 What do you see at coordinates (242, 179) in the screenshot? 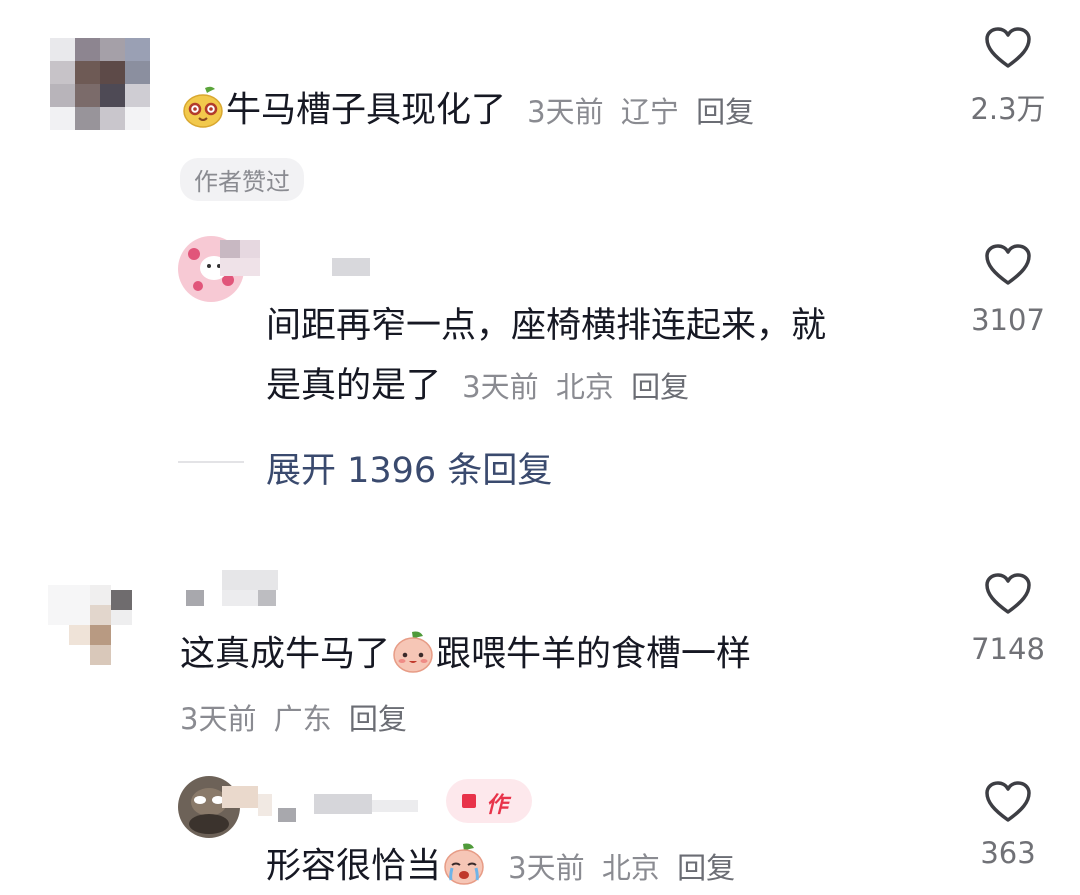
I see `author-liked-badge: 作者赞过` at bounding box center [242, 179].